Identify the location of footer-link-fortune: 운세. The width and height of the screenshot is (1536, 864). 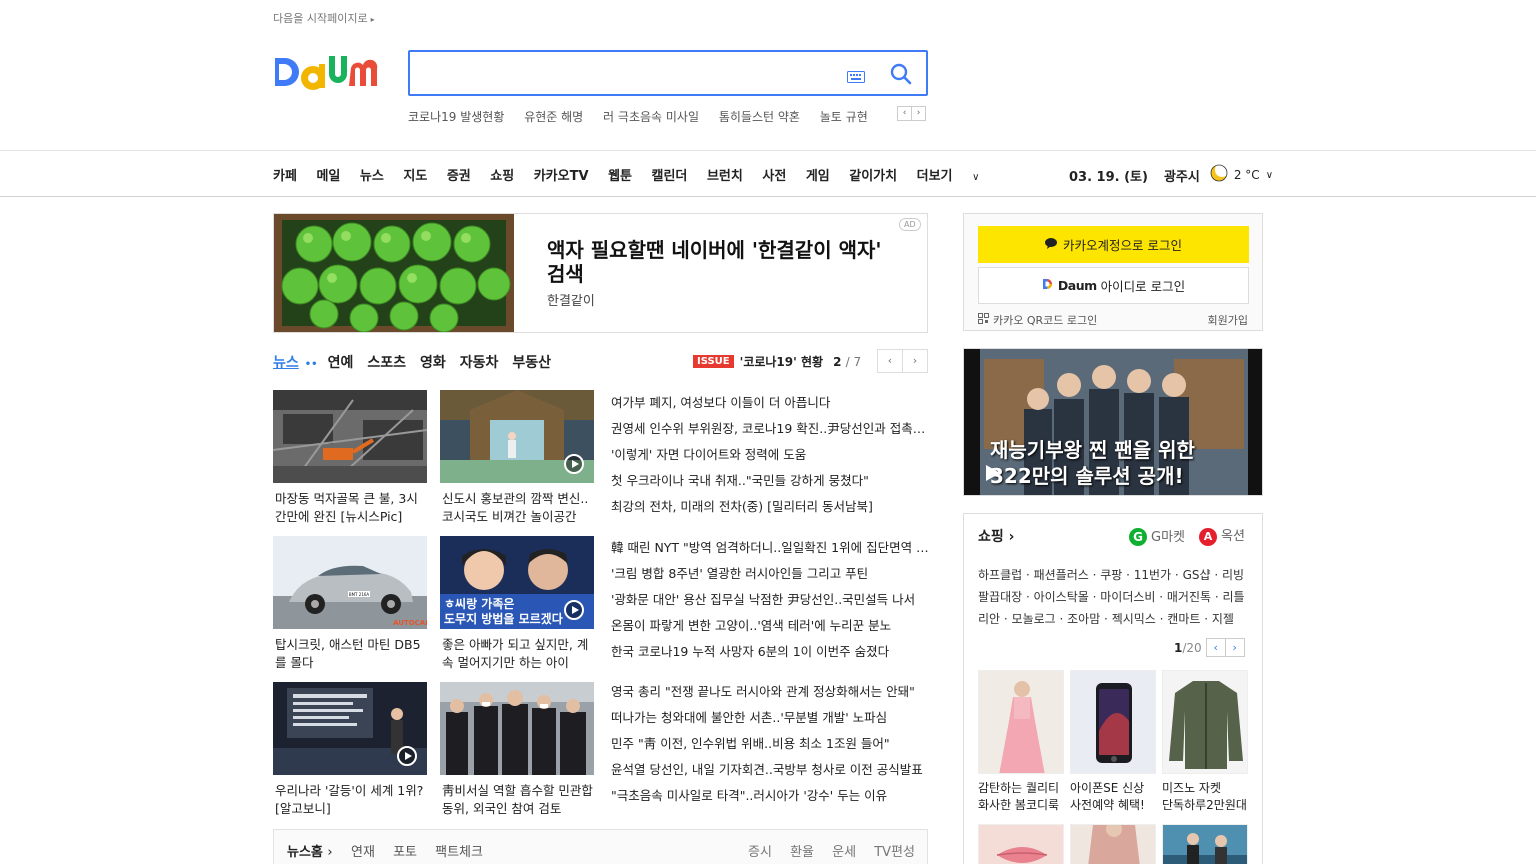
(844, 852).